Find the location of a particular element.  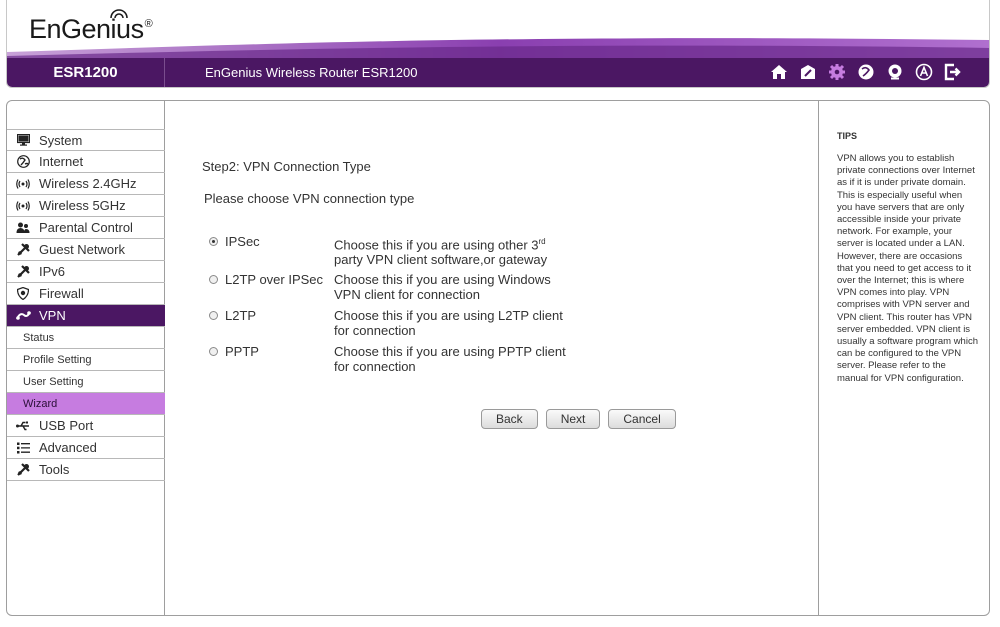

settings-icon is located at coordinates (837, 72).